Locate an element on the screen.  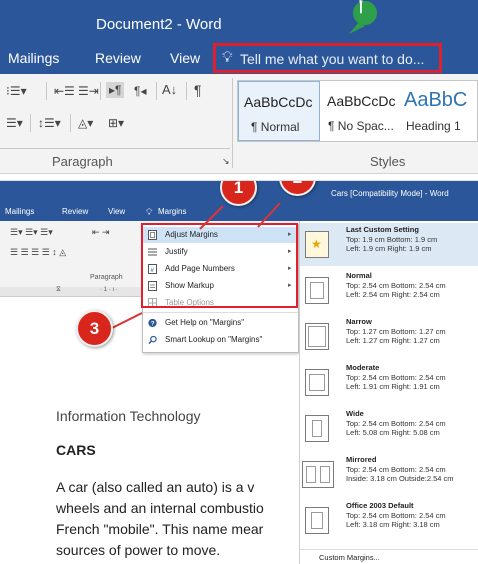
window-title: Document2 - Word is located at coordinates (159, 24).